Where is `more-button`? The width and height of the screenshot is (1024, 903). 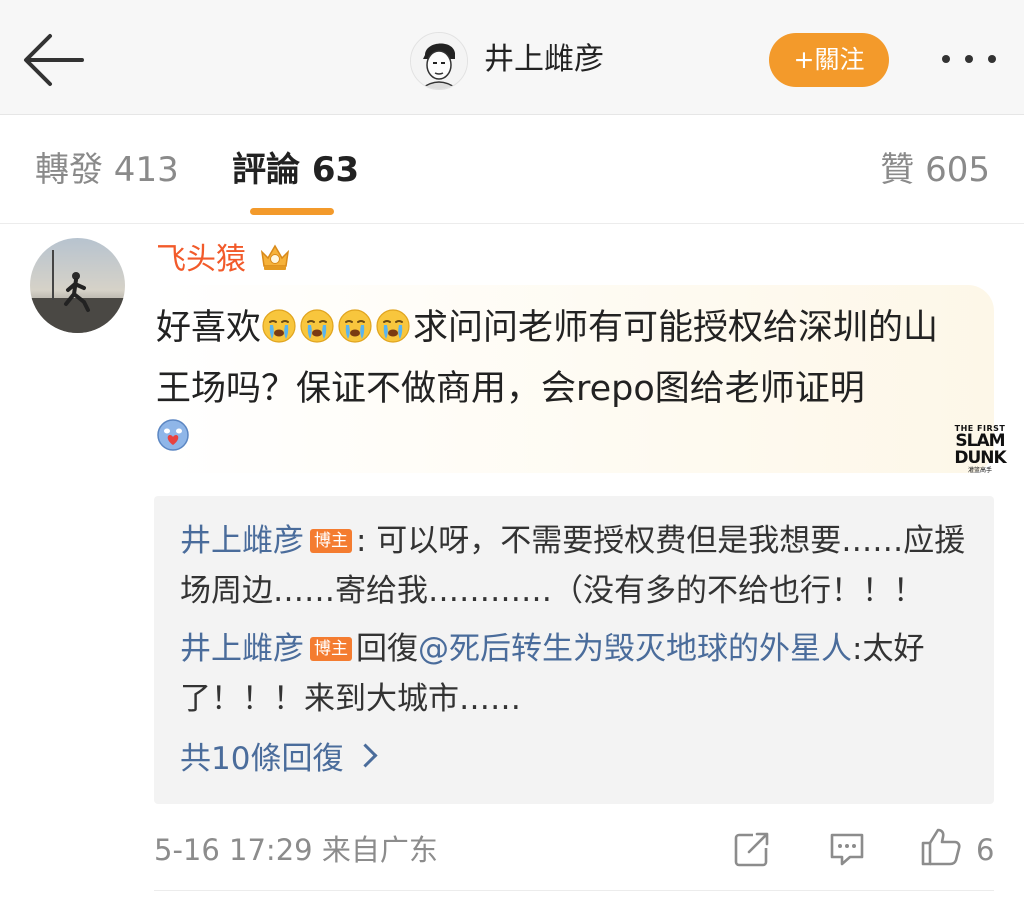 more-button is located at coordinates (969, 59).